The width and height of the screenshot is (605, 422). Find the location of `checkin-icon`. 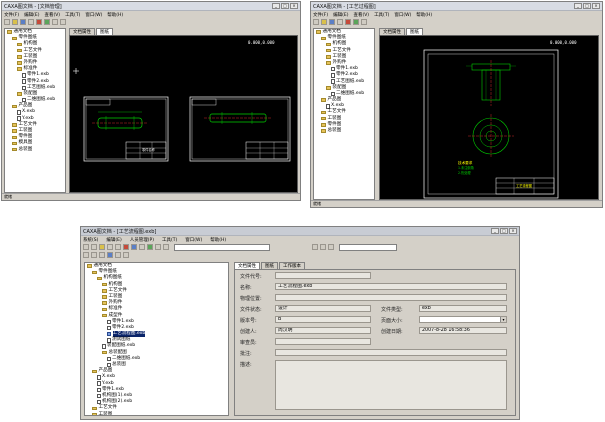

checkin-icon is located at coordinates (110, 255).